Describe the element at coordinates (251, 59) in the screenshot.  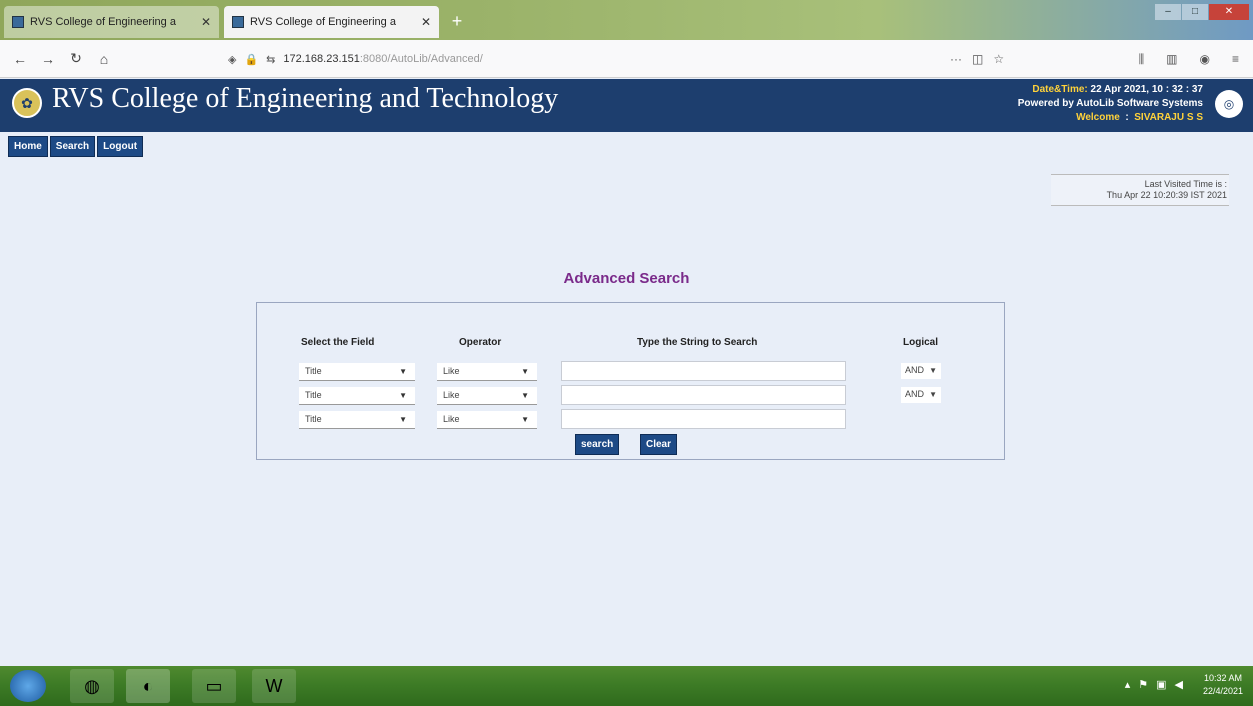
I see `insecure-lock-icon: 🔒` at that location.